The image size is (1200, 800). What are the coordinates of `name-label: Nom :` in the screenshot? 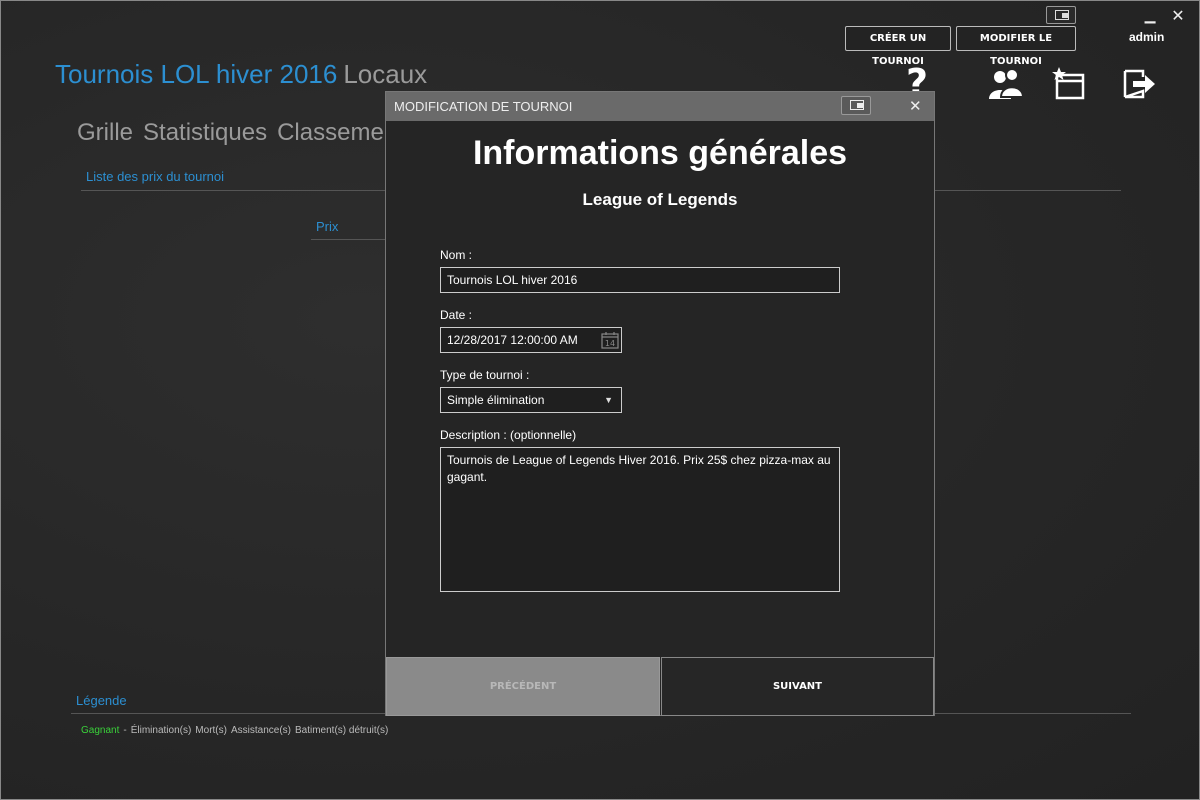 It's located at (456, 255).